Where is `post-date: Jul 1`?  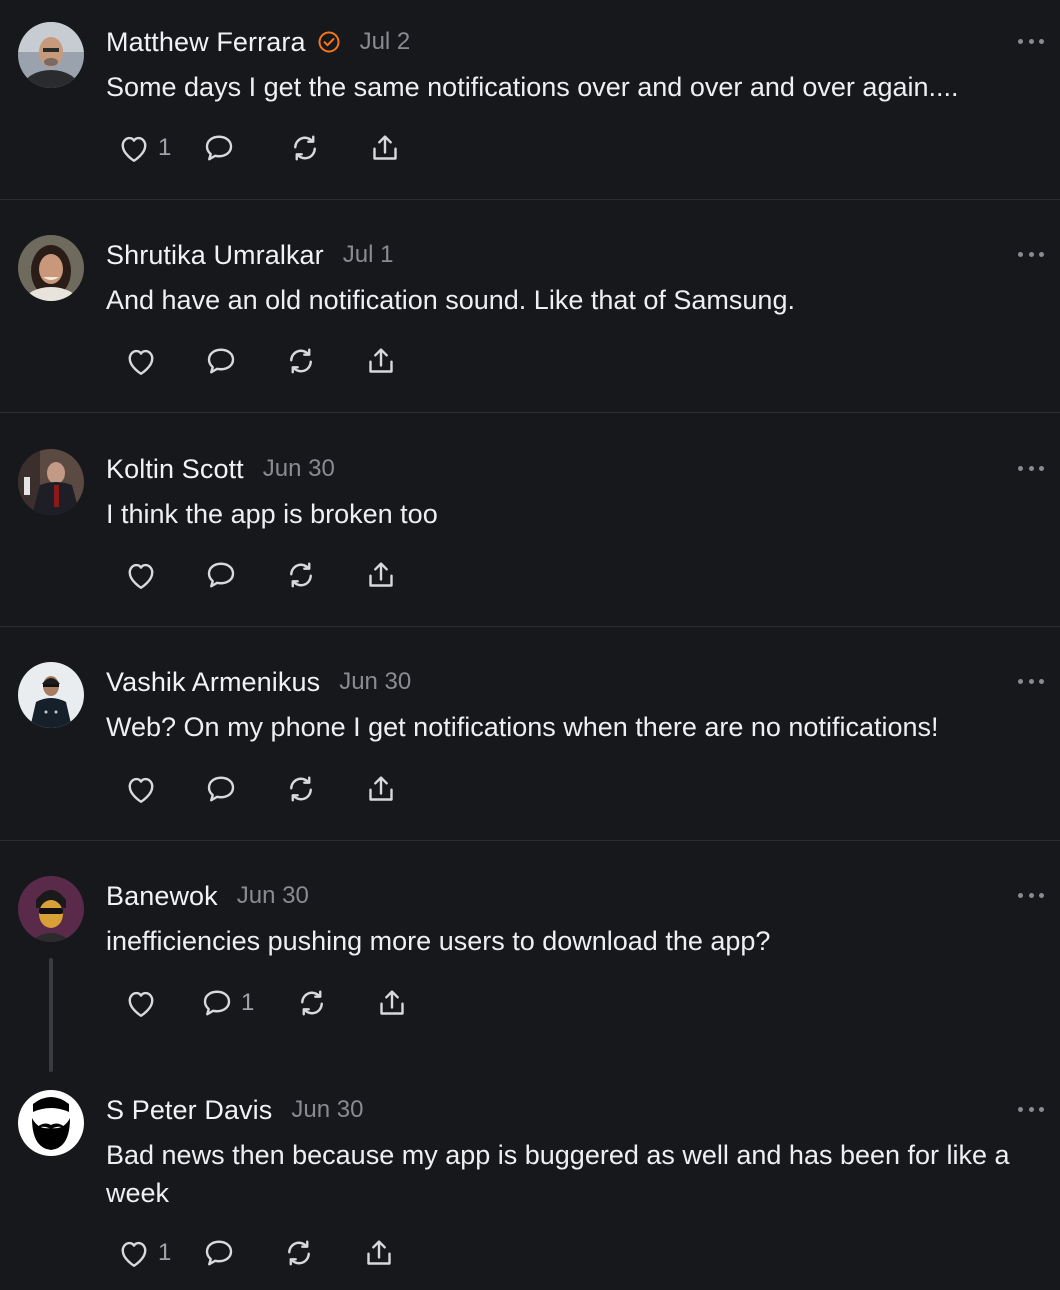 post-date: Jul 1 is located at coordinates (368, 255).